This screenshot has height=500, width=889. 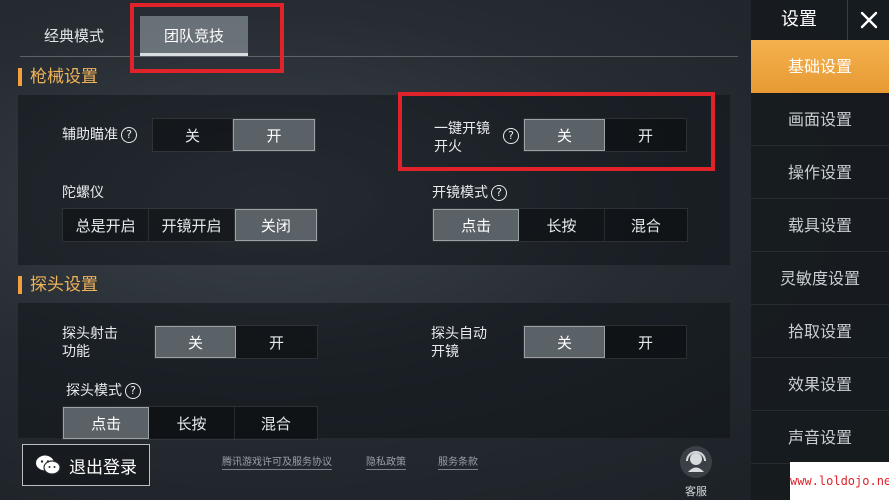 I want to click on peek-mode-selector: 点击 长按 混合, so click(x=190, y=423).